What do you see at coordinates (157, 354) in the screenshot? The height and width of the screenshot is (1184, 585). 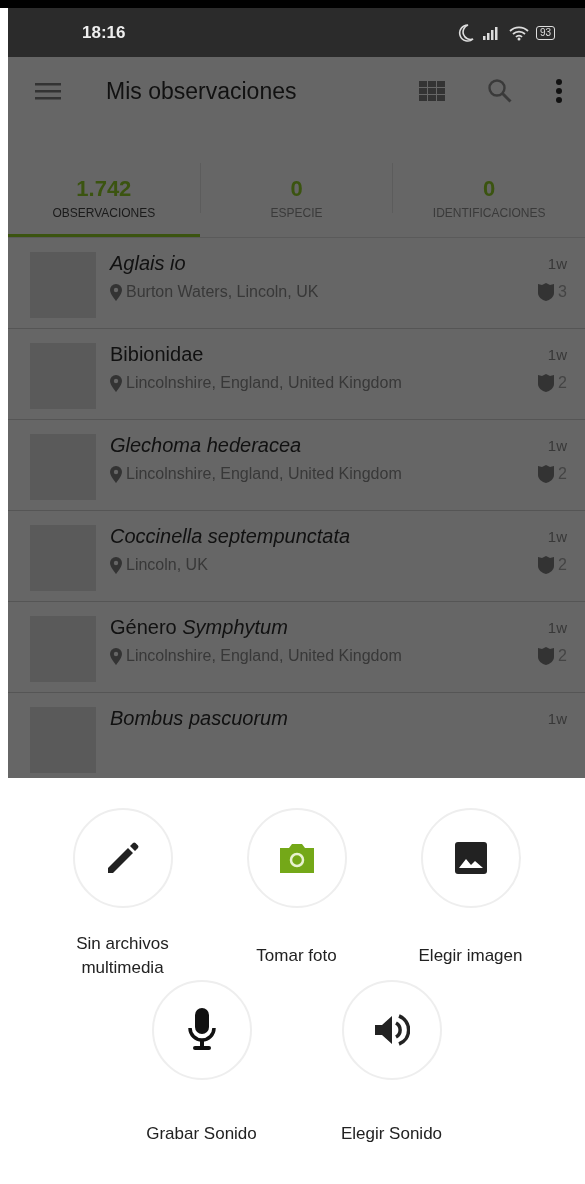 I see `species-name: Bibionidae` at bounding box center [157, 354].